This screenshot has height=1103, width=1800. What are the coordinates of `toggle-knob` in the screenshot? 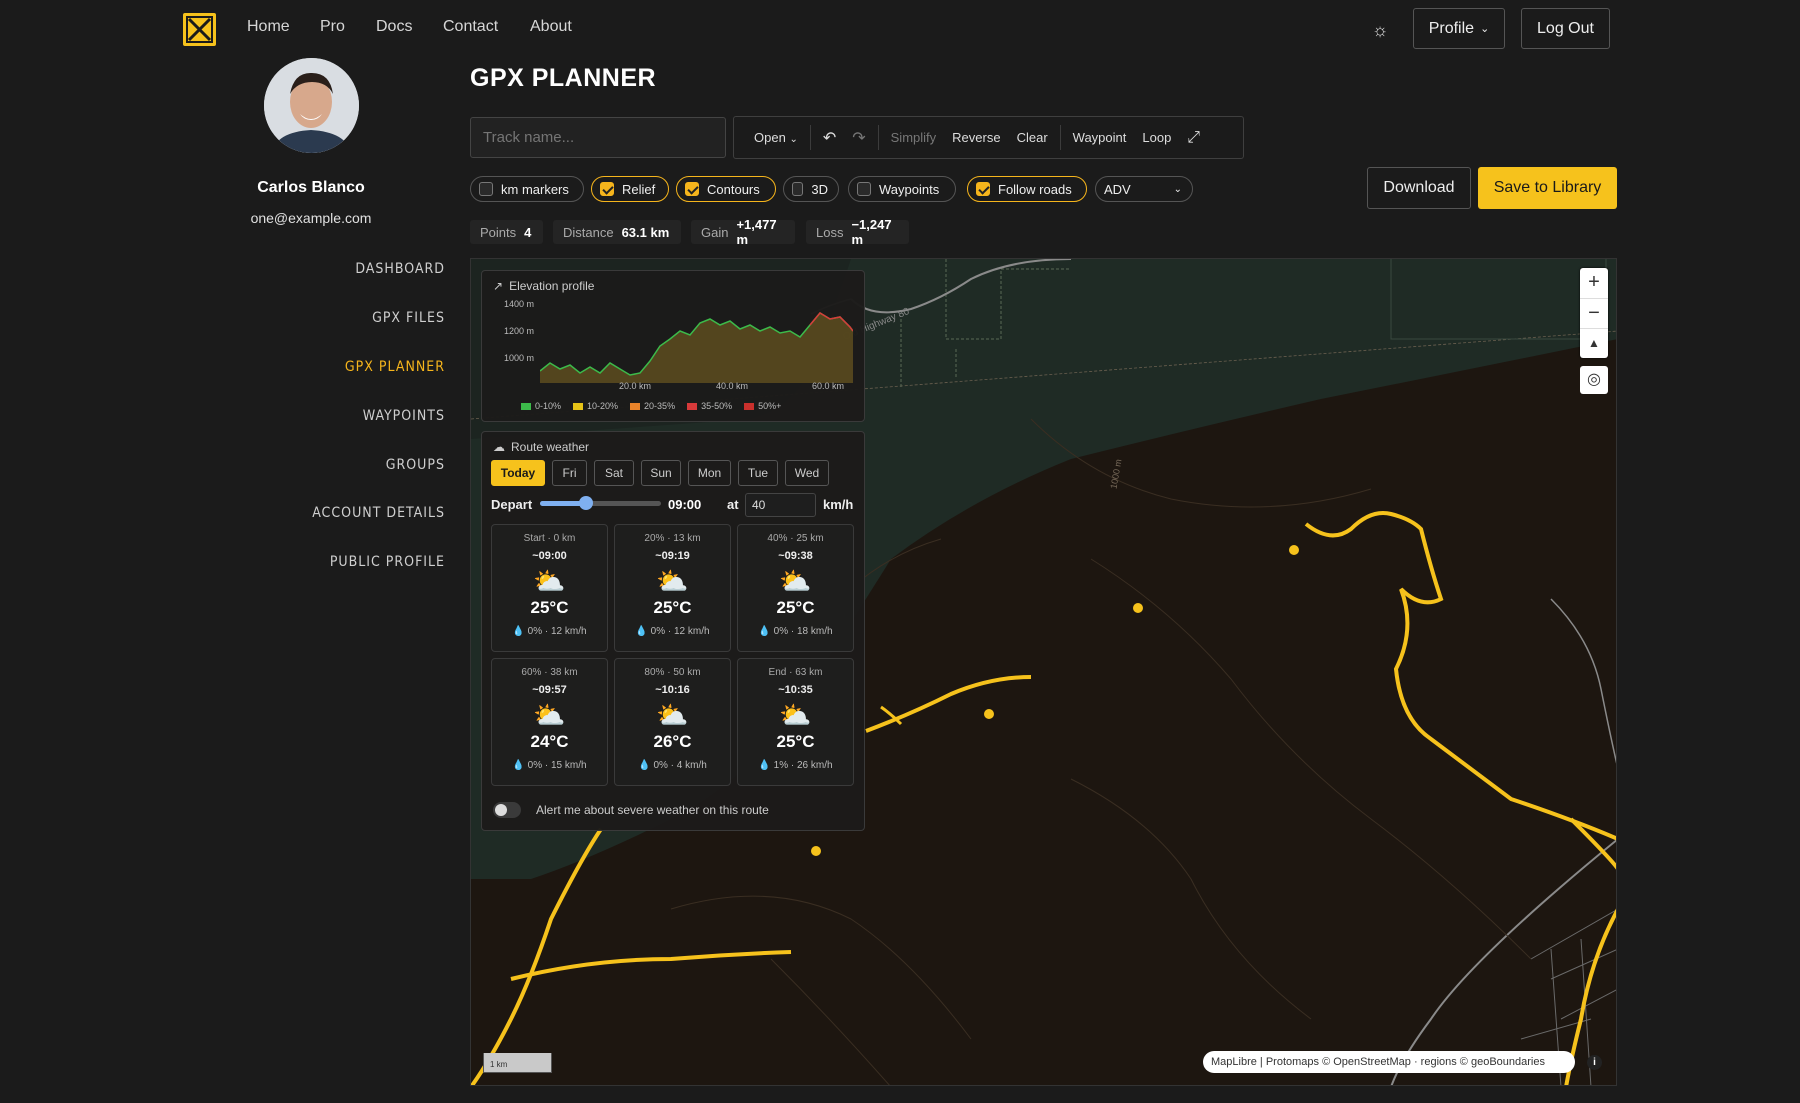 It's located at (501, 810).